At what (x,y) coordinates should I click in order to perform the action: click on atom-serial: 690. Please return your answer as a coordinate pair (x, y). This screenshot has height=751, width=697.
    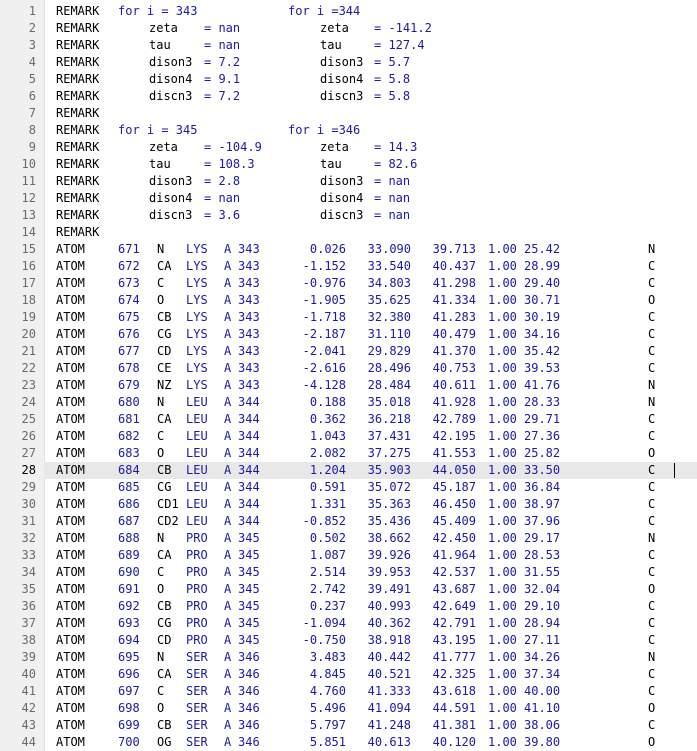
    Looking at the image, I should click on (129, 572).